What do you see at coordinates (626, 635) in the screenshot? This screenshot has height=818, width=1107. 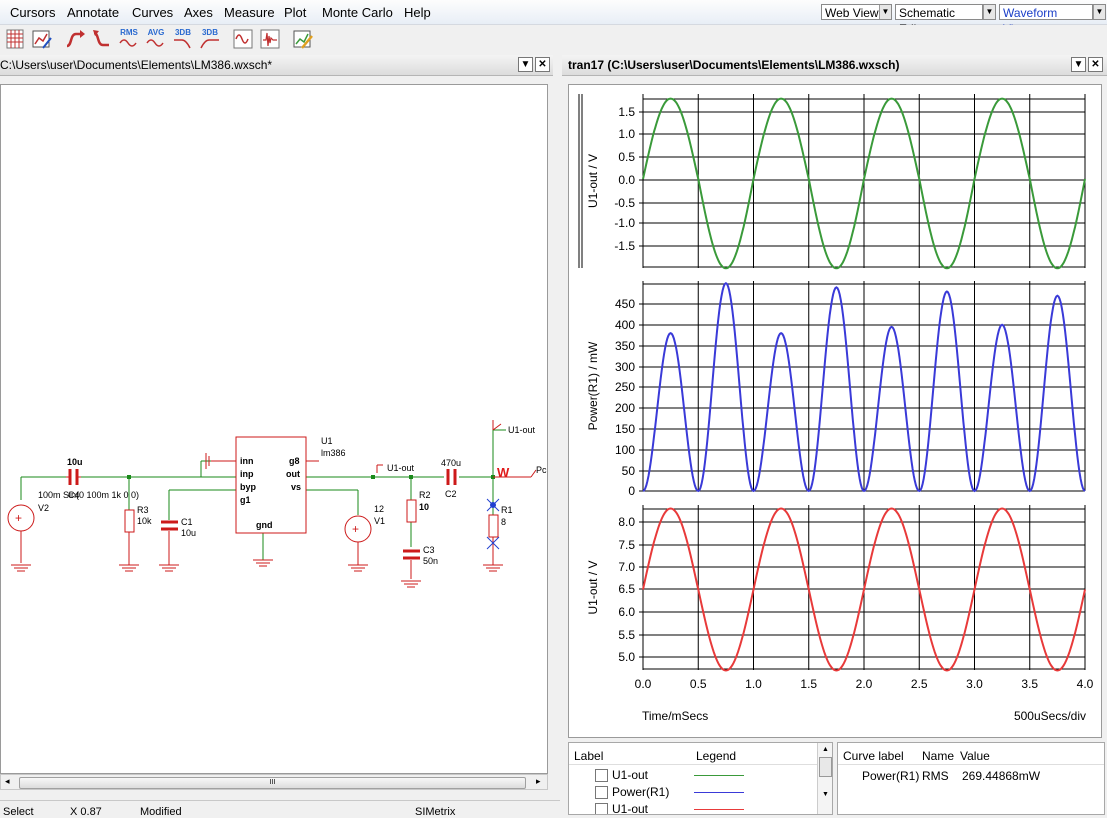 I see `y-tick-label: 5.5` at bounding box center [626, 635].